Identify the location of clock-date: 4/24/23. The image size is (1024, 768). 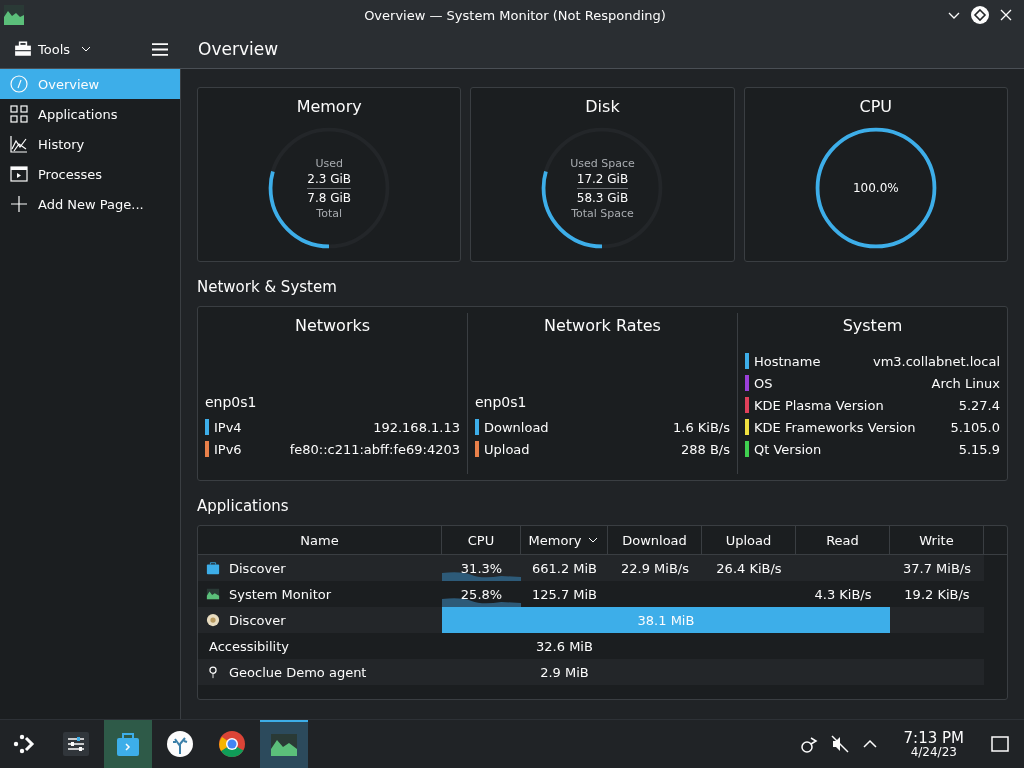
(933, 752).